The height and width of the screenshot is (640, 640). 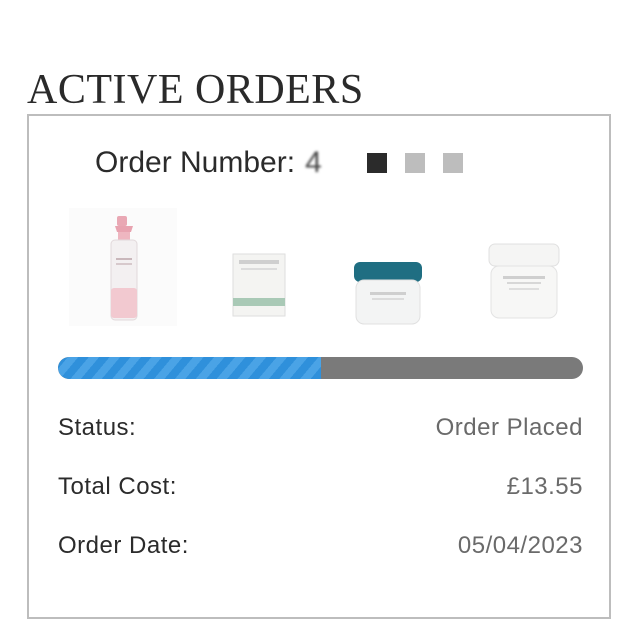 I want to click on total-cost-row: Total Cost: £13.55, so click(x=320, y=487).